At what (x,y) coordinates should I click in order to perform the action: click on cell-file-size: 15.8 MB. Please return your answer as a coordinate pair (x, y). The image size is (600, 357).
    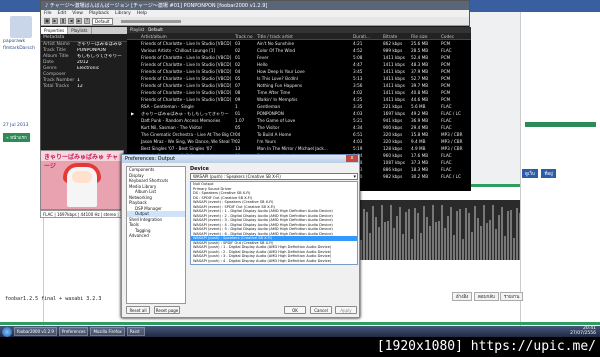
    Looking at the image, I should click on (420, 134).